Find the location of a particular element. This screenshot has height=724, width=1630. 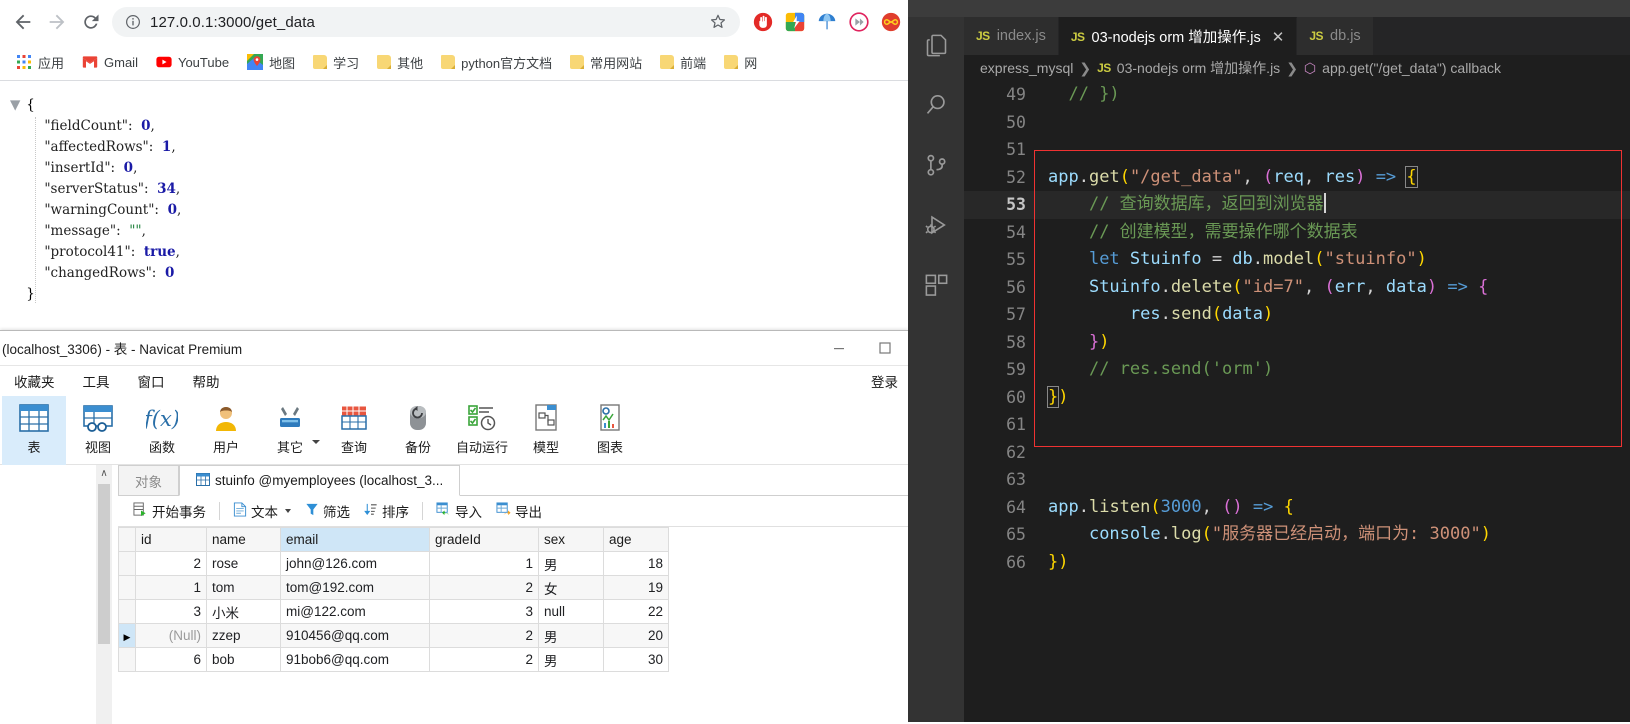

table-row: ▶ (Null) zzep 910456@qq.com 2 男 20 is located at coordinates (393, 635).